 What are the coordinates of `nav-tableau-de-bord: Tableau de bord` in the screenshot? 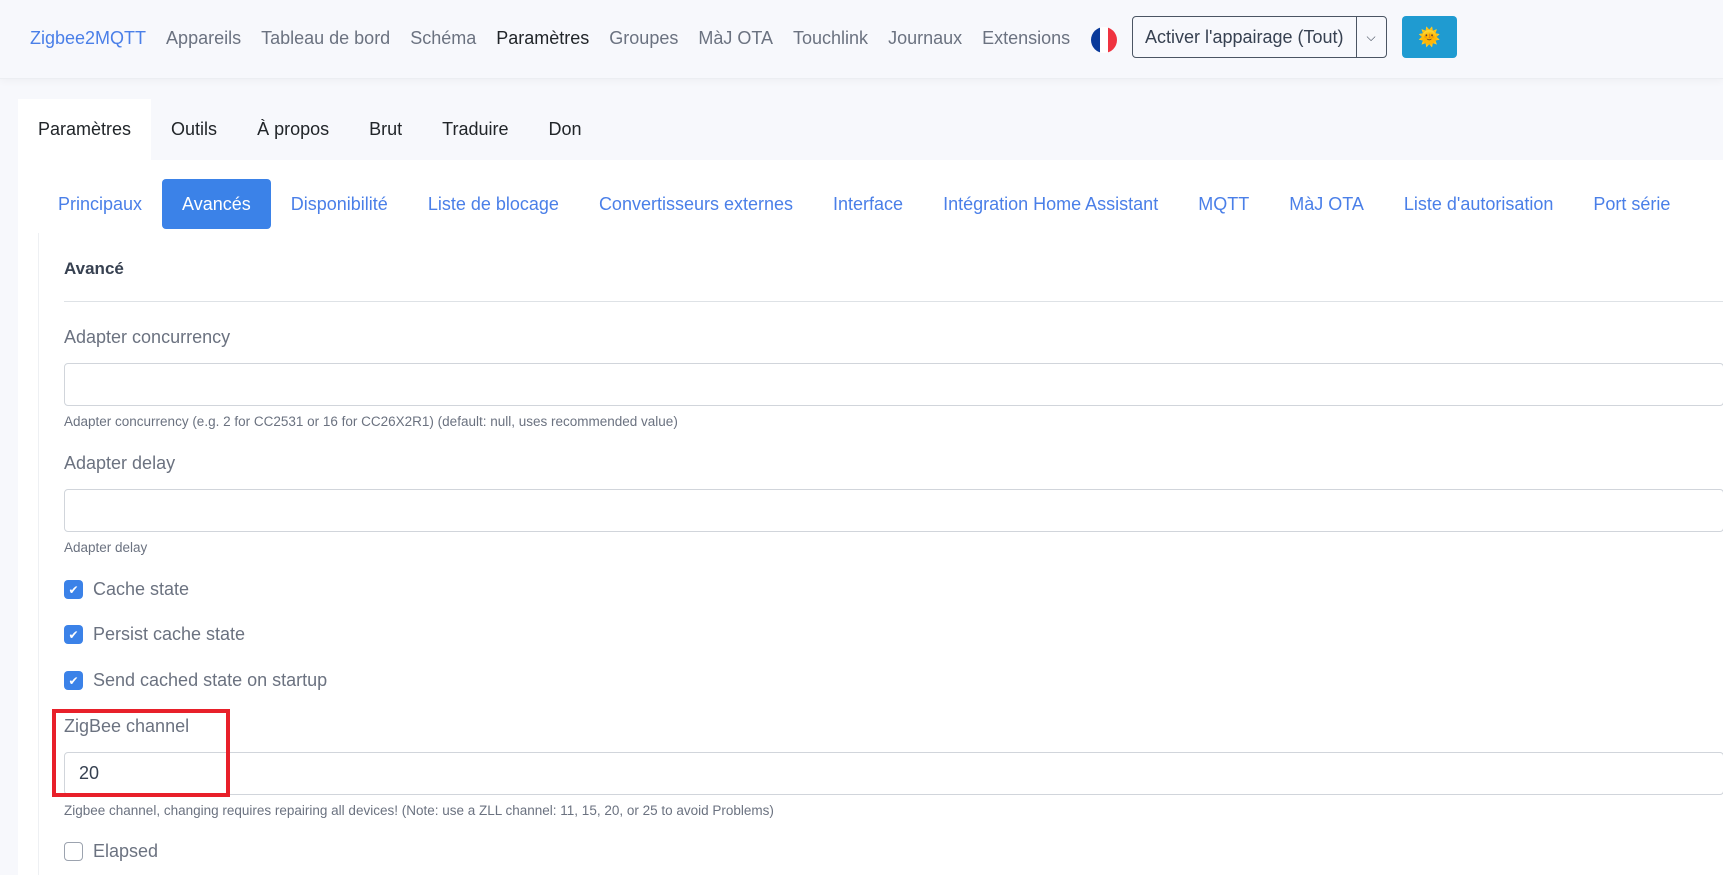 It's located at (325, 38).